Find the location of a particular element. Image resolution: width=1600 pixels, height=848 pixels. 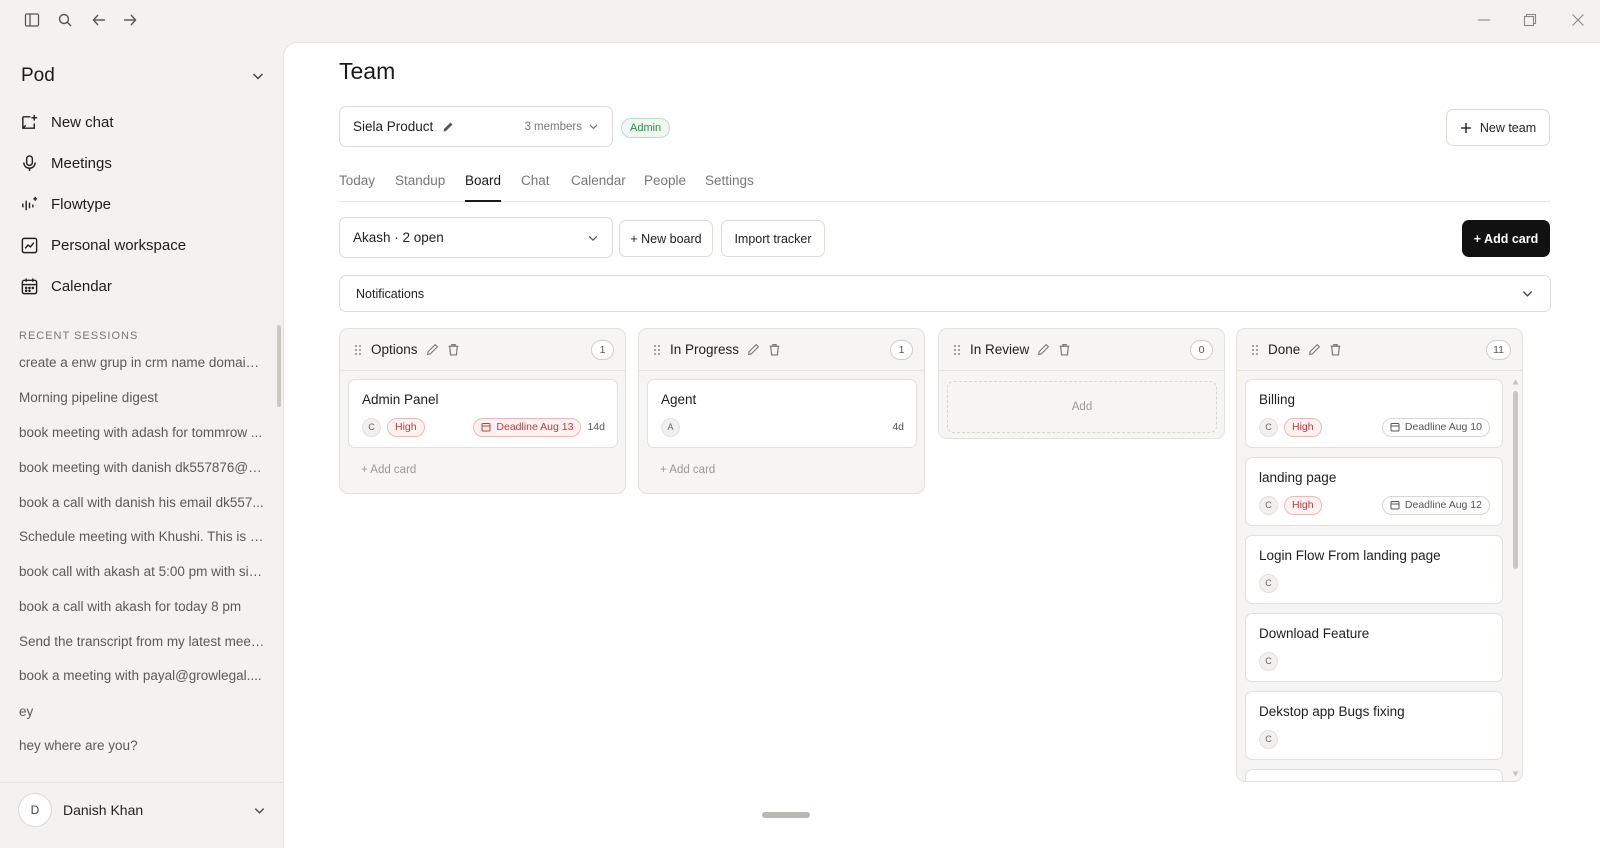

deadline-badge: Deadline Aug 13 is located at coordinates (527, 427).